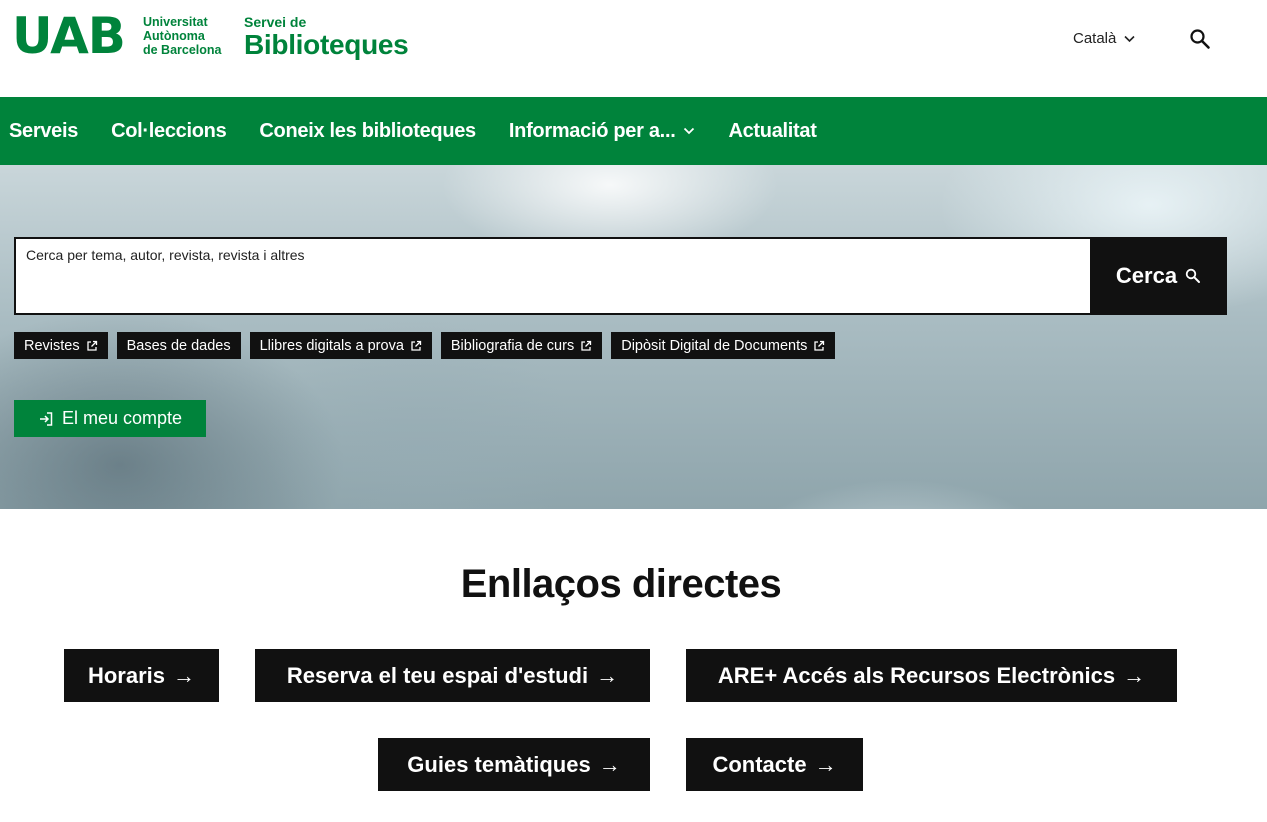 The height and width of the screenshot is (822, 1267). I want to click on chip-llibres-digitals: Llibres digitals a prova, so click(340, 345).